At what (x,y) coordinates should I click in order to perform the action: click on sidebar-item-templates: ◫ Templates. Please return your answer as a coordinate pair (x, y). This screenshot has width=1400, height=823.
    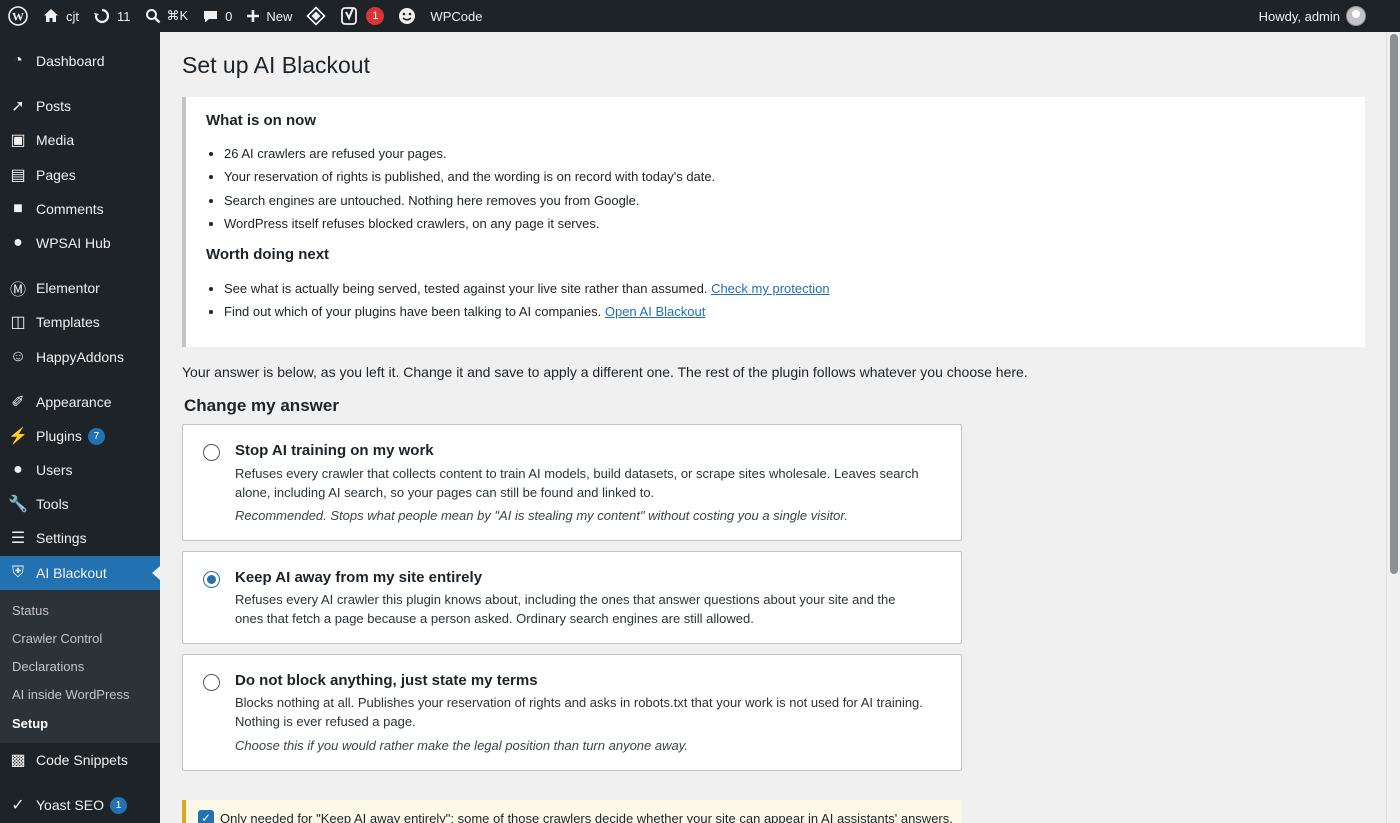
    Looking at the image, I should click on (80, 322).